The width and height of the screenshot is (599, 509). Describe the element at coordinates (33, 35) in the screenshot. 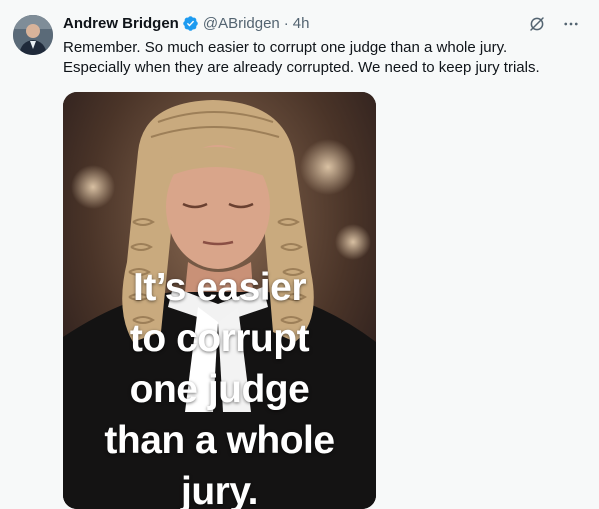

I see `avatar` at that location.